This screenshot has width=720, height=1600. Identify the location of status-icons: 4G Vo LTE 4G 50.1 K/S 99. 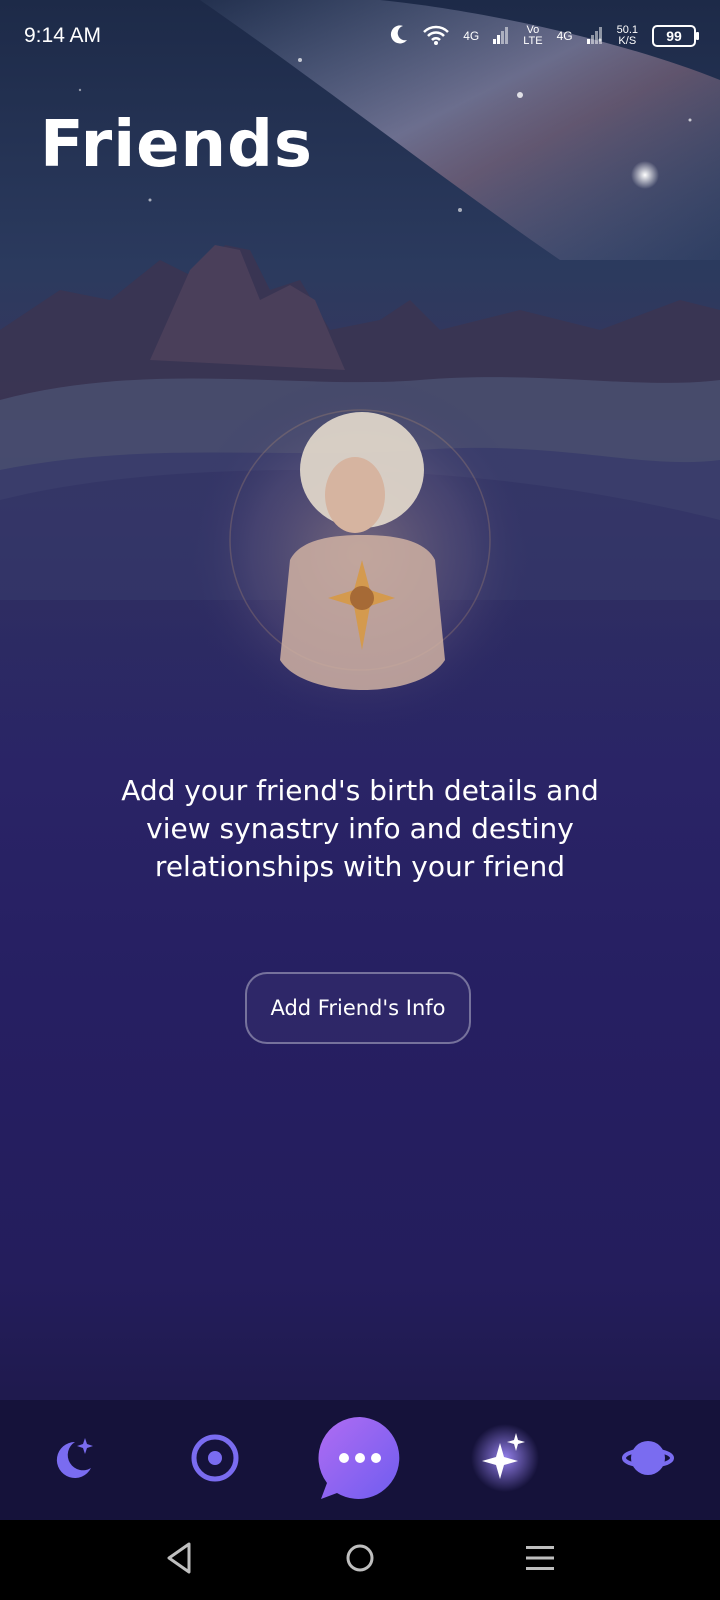
(544, 36).